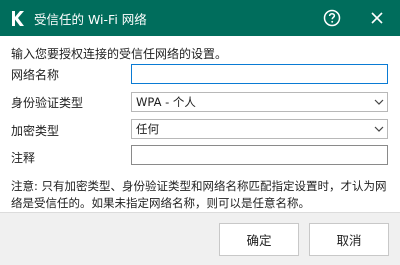  Describe the element at coordinates (259, 239) in the screenshot. I see `ok-button: 确定` at that location.